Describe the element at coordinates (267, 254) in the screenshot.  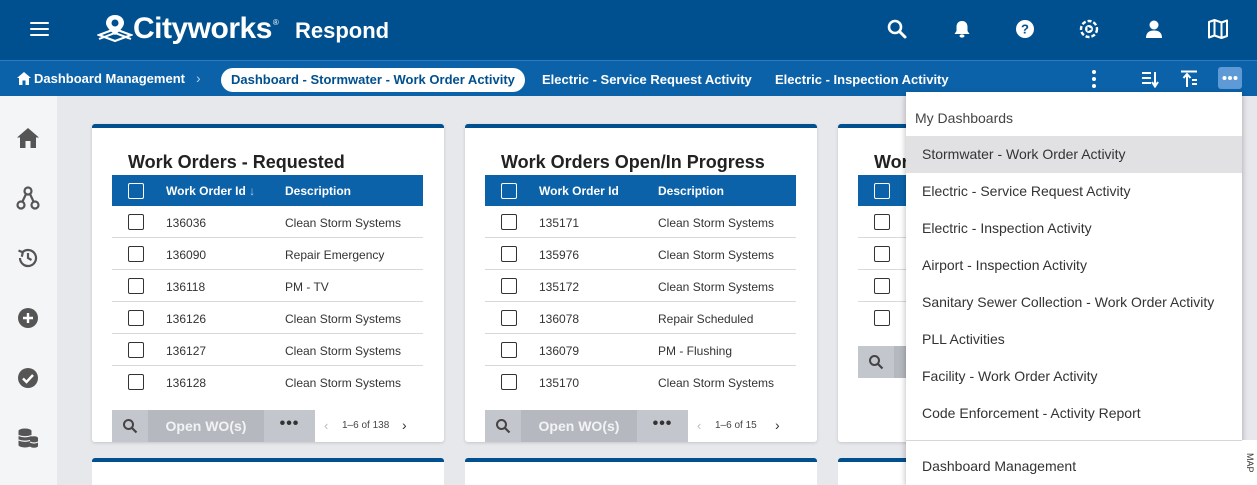
I see `table-row: 136090 Repair Emergency` at that location.